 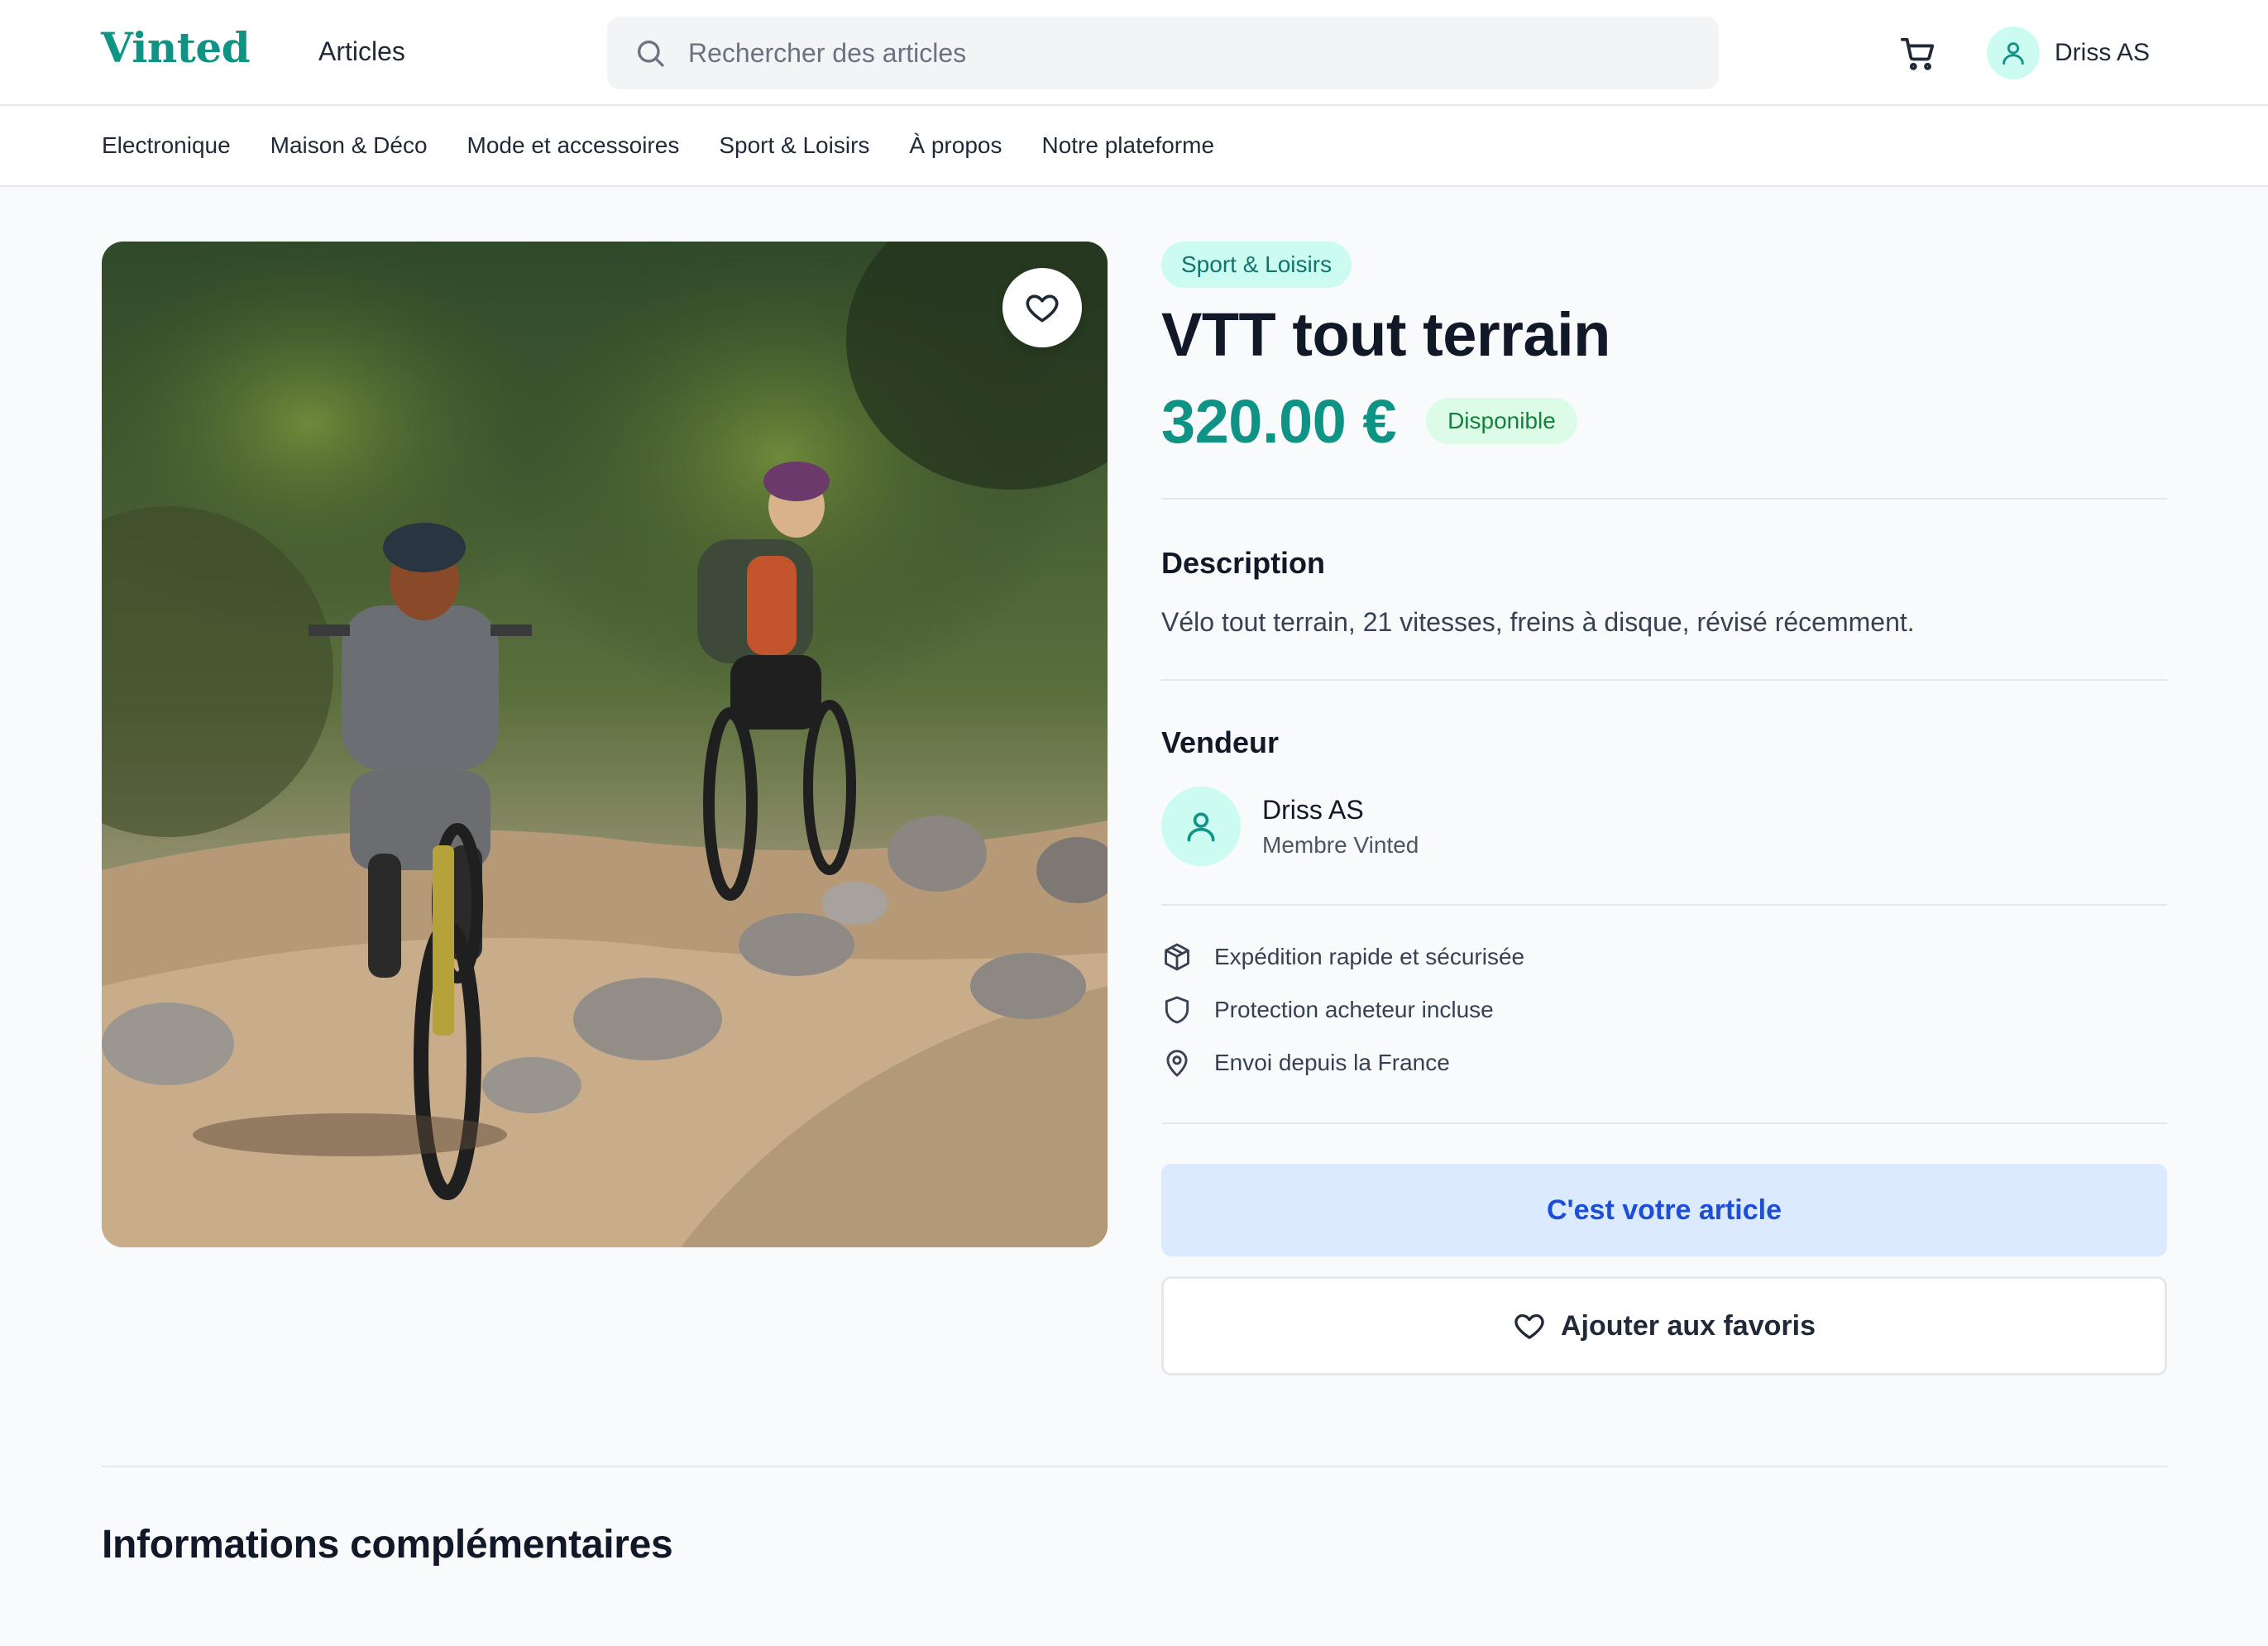 I want to click on seller-avatar, so click(x=1201, y=826).